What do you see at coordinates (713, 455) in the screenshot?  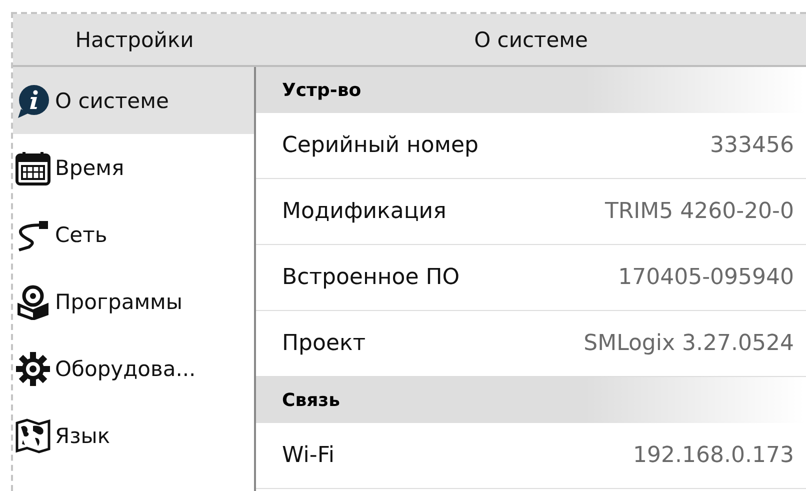 I see `field-value: 192.168.0.173` at bounding box center [713, 455].